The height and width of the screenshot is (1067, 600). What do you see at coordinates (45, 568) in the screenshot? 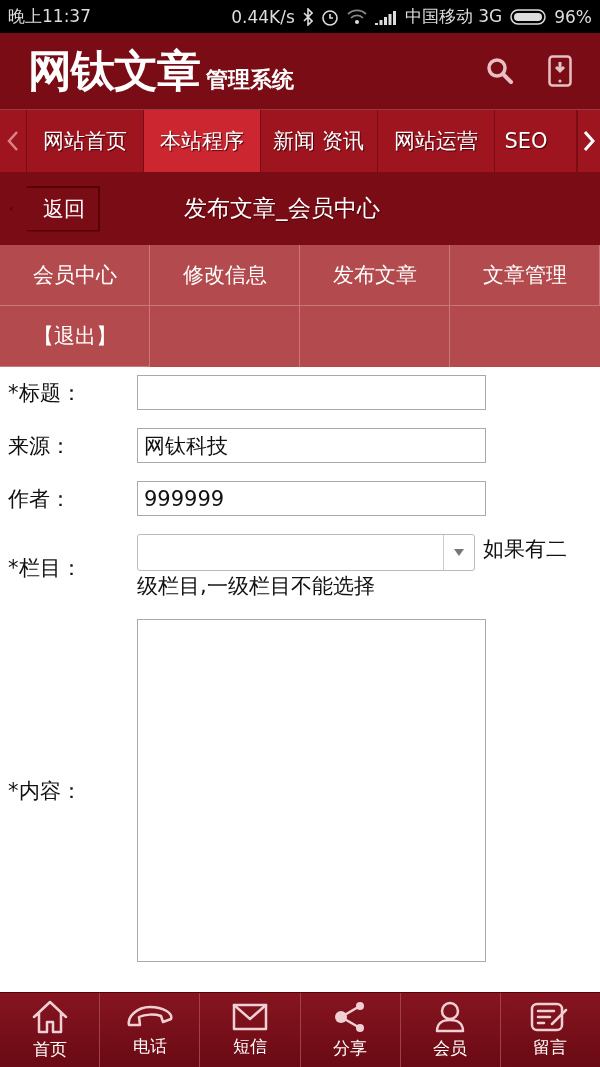
I see `field-label: *栏目：` at bounding box center [45, 568].